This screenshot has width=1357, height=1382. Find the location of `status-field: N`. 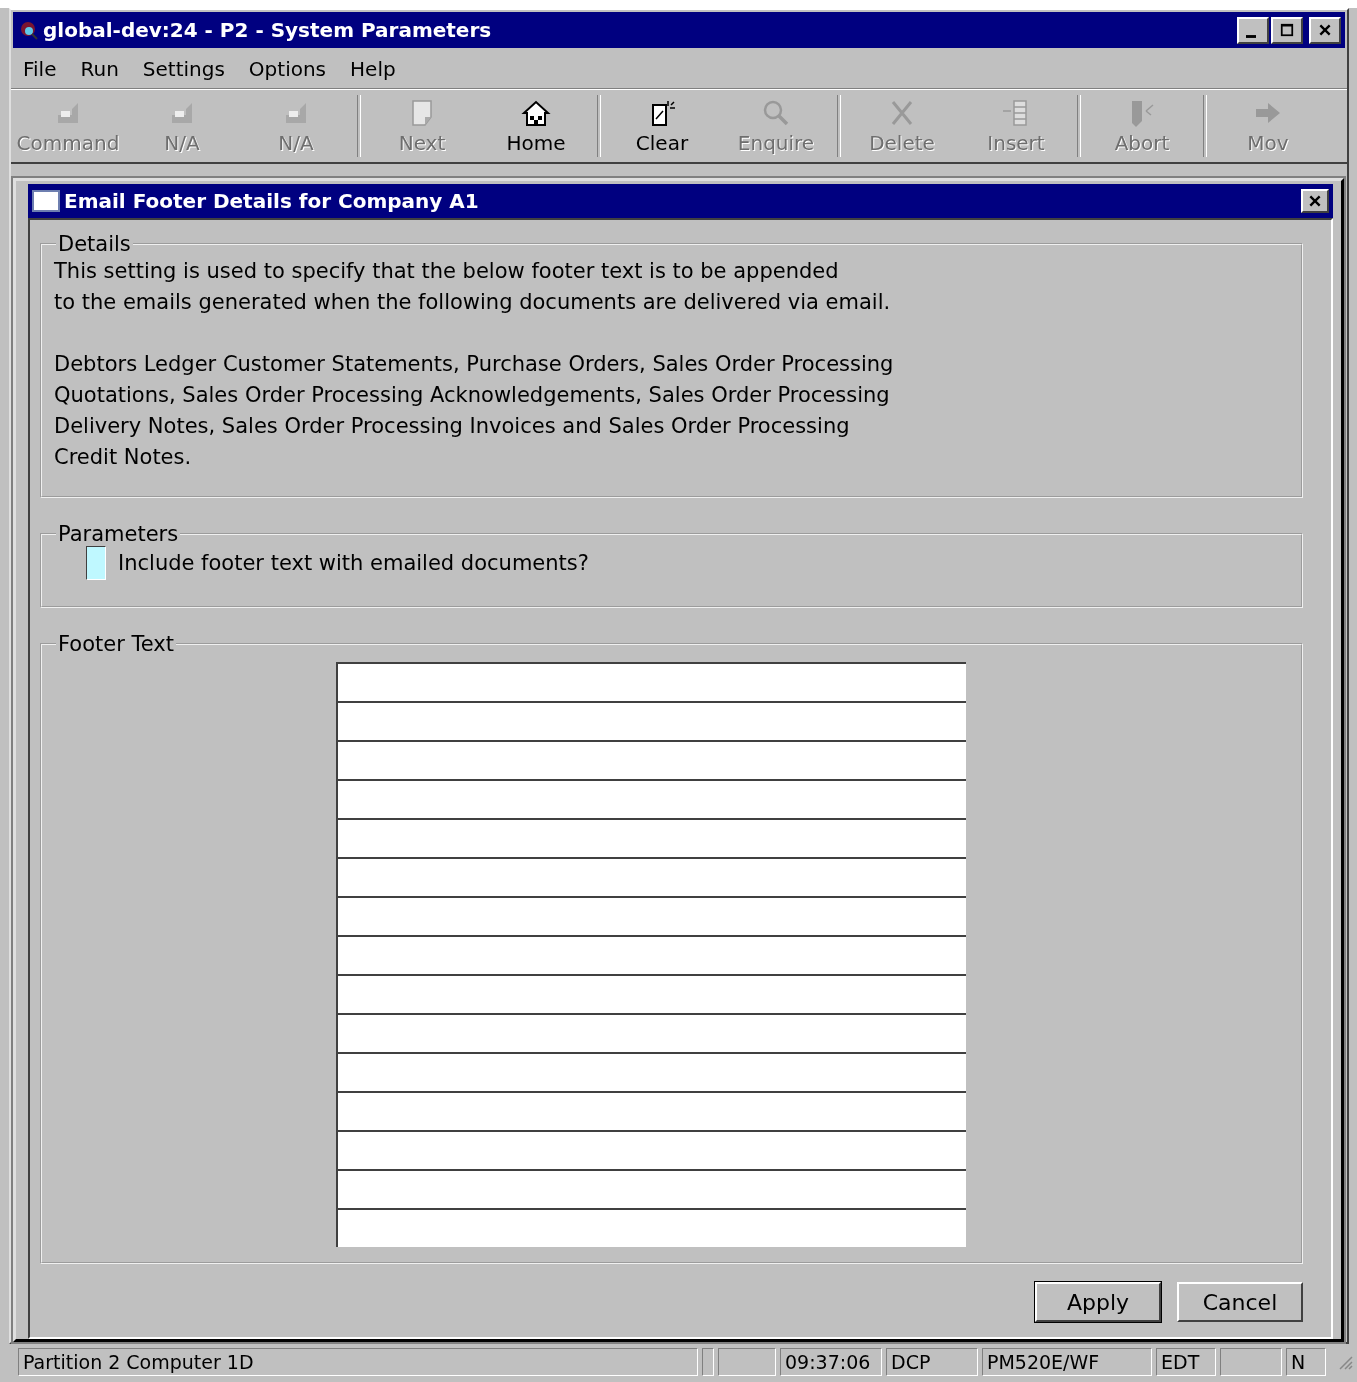

status-field: N is located at coordinates (1306, 1362).